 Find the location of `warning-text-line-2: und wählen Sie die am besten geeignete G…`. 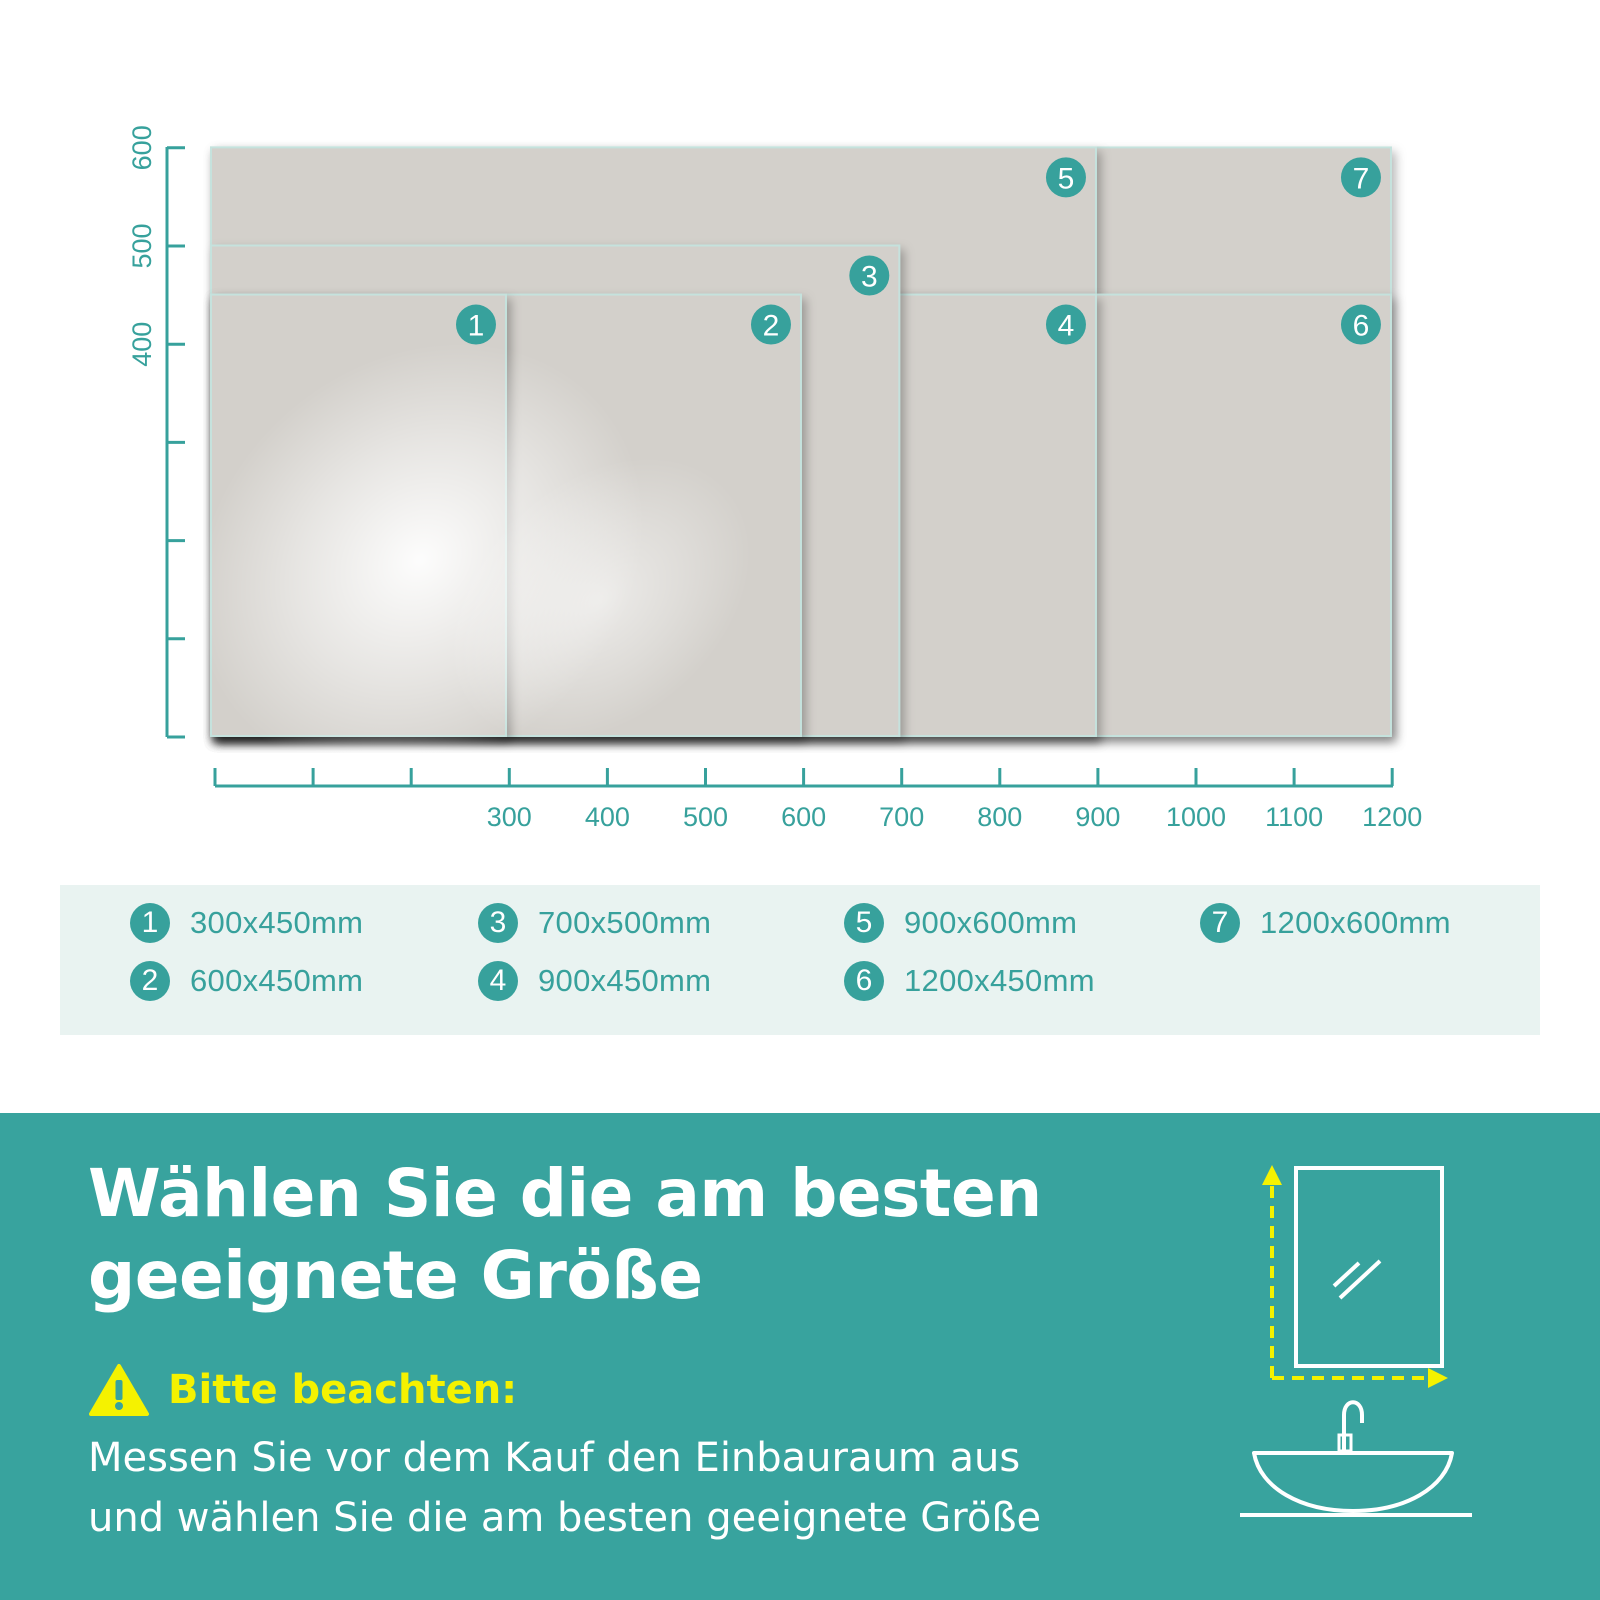

warning-text-line-2: und wählen Sie die am besten geeignete G… is located at coordinates (565, 1518).